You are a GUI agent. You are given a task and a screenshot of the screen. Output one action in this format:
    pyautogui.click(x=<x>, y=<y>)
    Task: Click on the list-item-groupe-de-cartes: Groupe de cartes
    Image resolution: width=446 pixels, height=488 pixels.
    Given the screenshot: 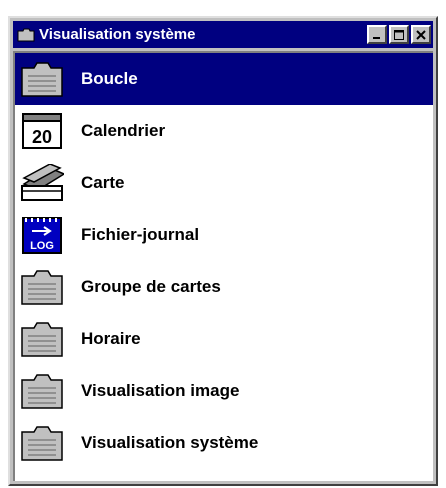 What is the action you would take?
    pyautogui.click(x=224, y=287)
    